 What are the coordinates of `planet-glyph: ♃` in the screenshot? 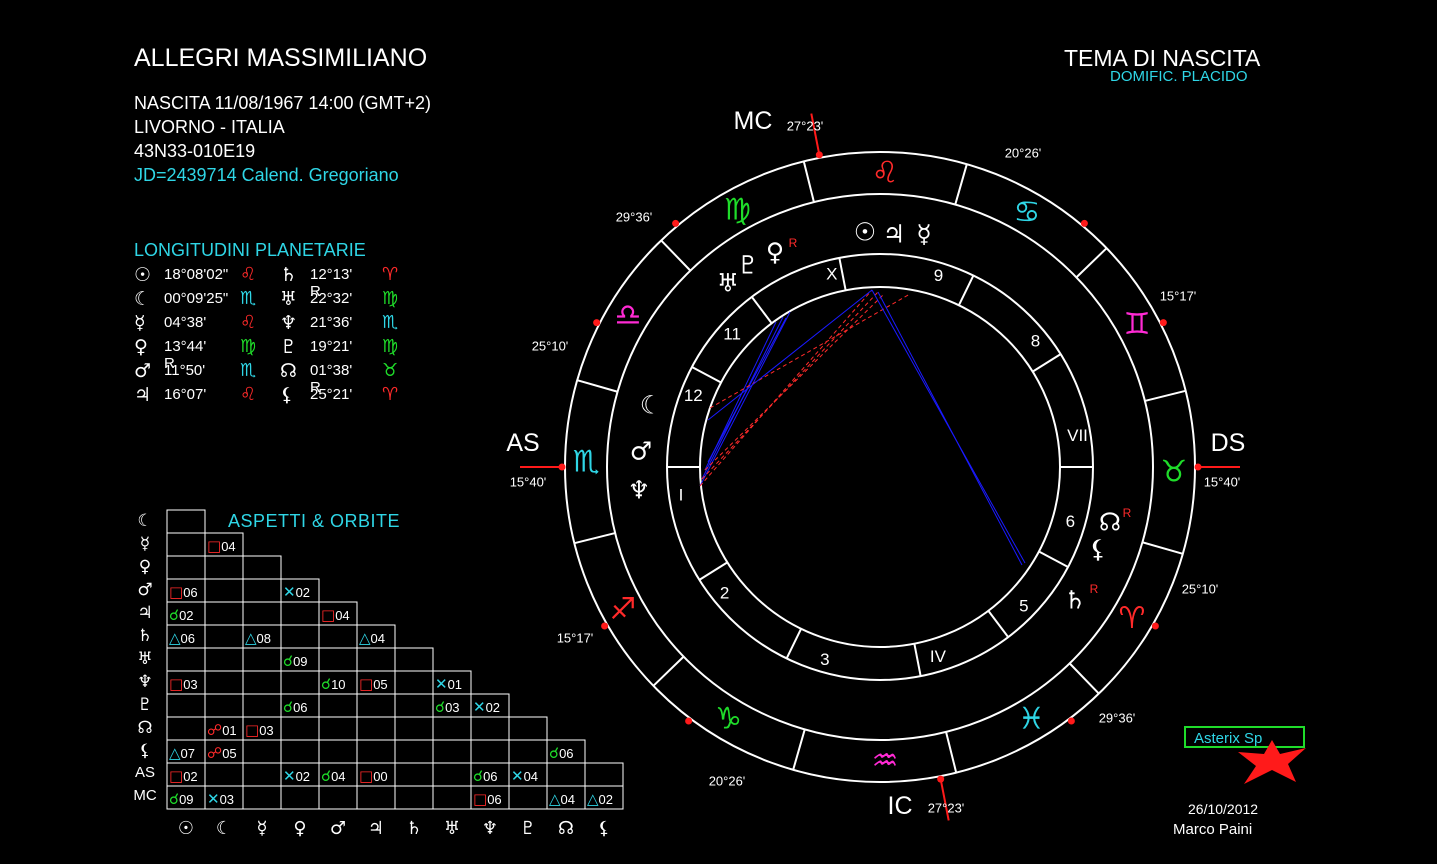 It's located at (894, 234).